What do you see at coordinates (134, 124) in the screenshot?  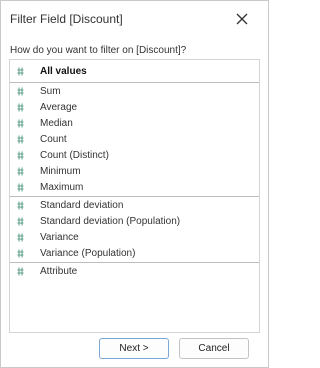 I see `option-median: Median` at bounding box center [134, 124].